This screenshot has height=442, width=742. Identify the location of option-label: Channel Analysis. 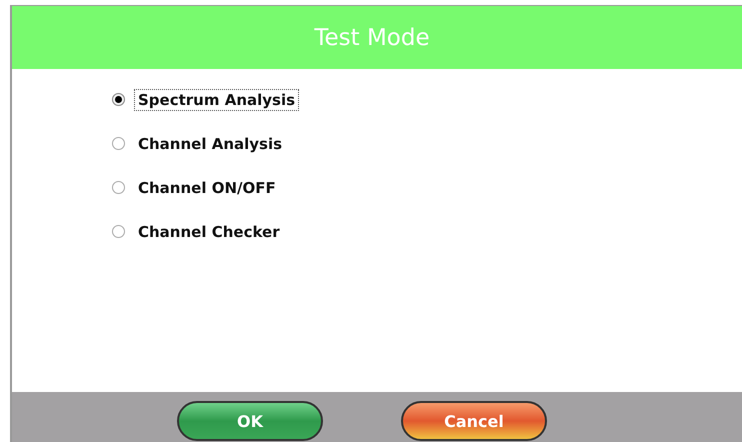
(210, 143).